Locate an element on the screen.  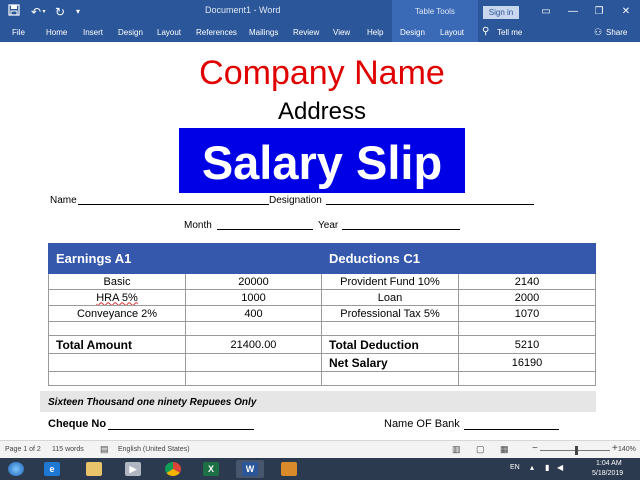
deduction-amount: 2000 is located at coordinates (527, 297).